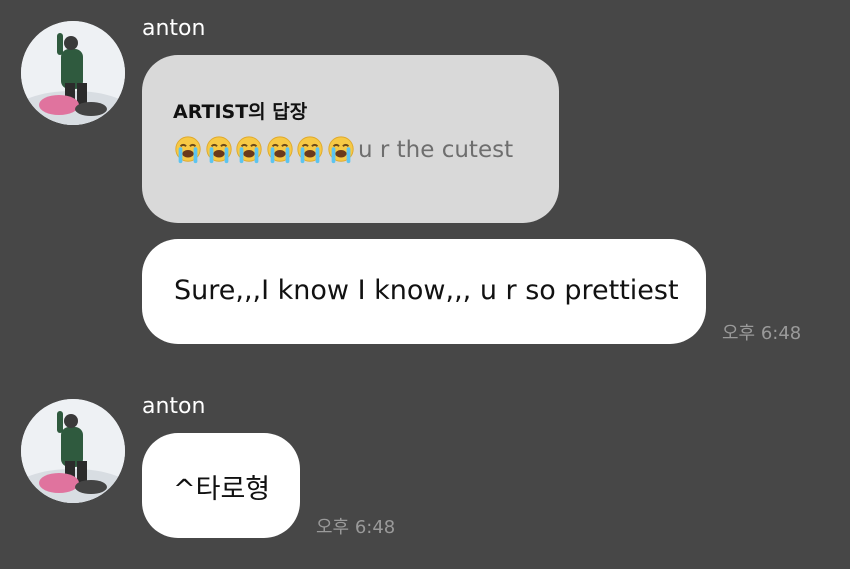  Describe the element at coordinates (264, 150) in the screenshot. I see `crying-emoji-row` at that location.